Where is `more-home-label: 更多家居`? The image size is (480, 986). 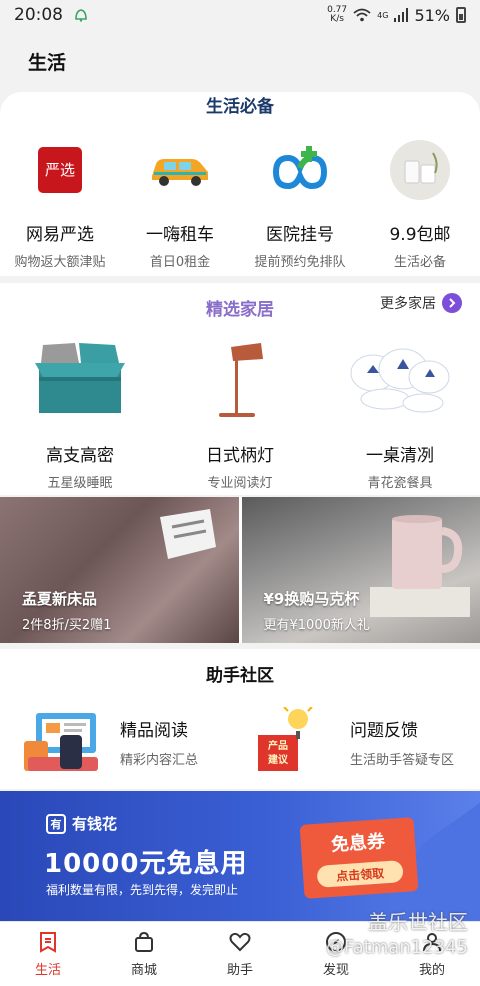 more-home-label: 更多家居 is located at coordinates (408, 304).